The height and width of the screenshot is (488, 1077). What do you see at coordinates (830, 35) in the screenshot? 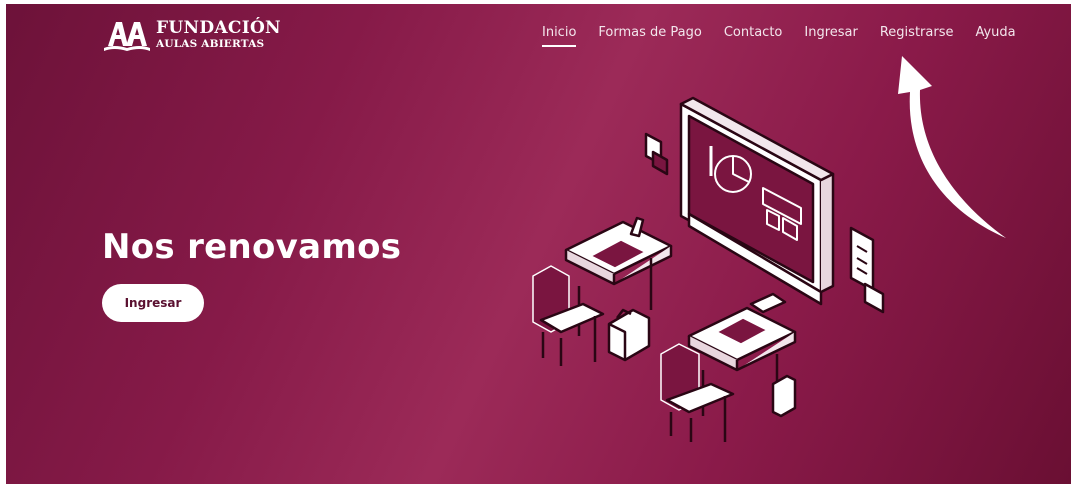
I see `nav-item-ingresar: Ingresar` at bounding box center [830, 35].